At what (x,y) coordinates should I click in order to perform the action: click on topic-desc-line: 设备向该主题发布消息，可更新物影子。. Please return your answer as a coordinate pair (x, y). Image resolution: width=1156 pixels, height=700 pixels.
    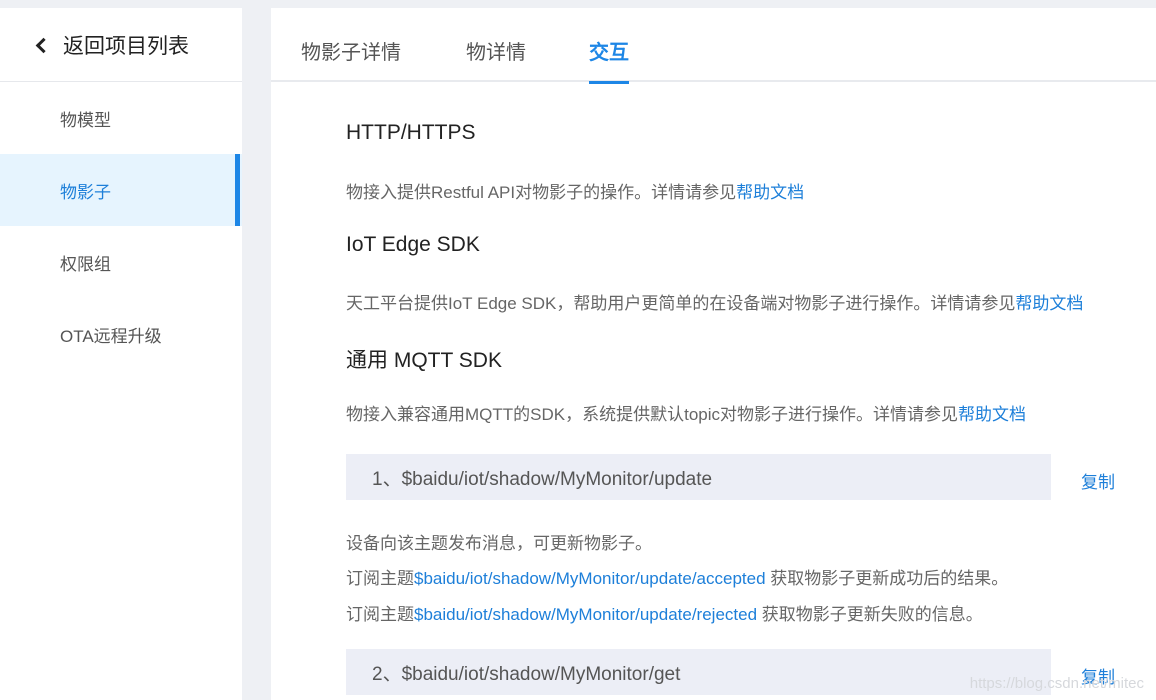
    Looking at the image, I should click on (499, 543).